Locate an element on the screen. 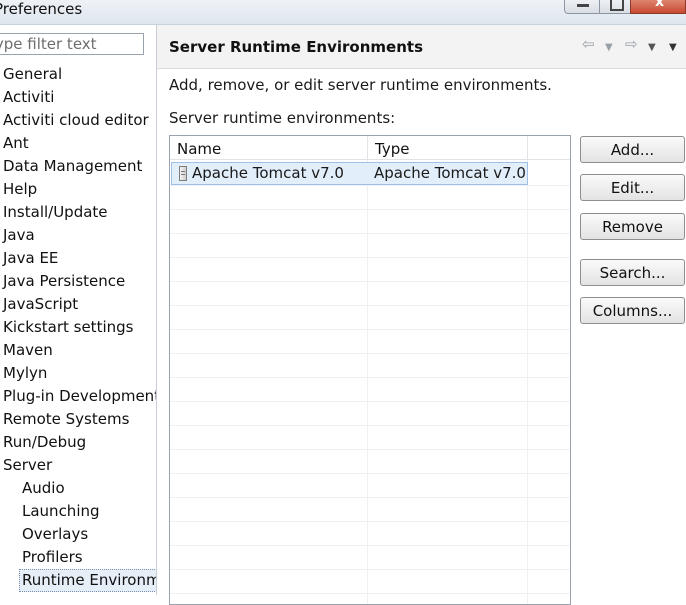  server-icon is located at coordinates (183, 173).